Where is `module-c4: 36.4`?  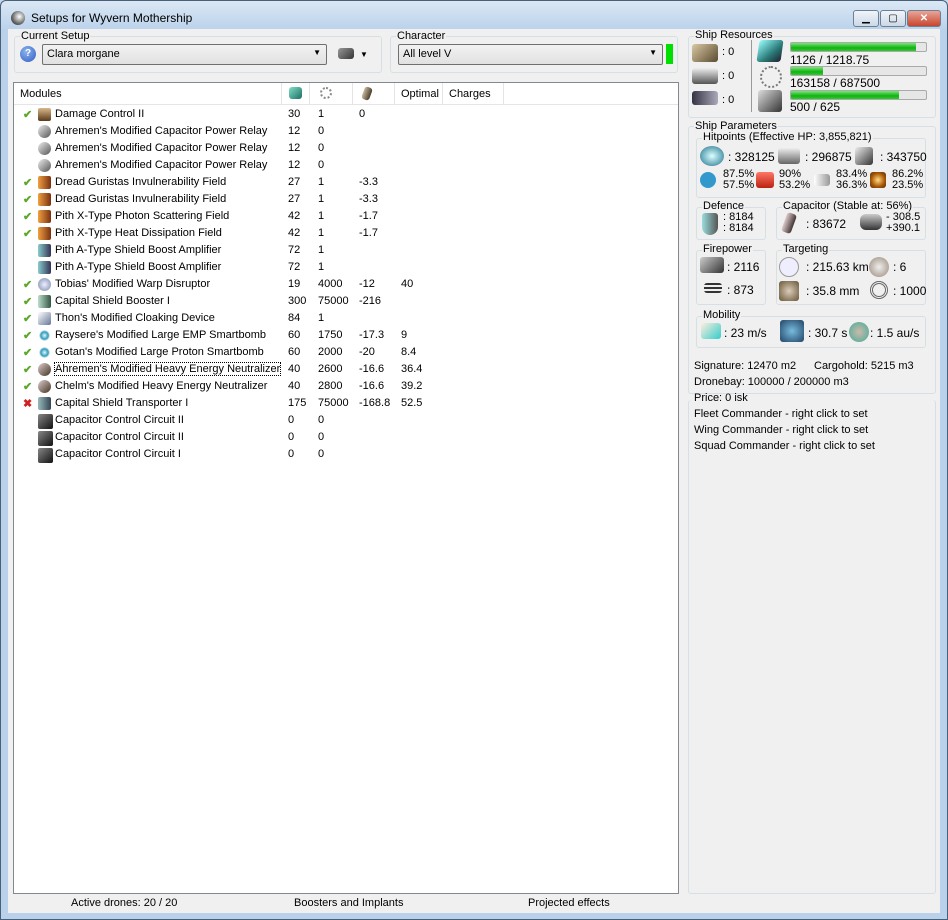 module-c4: 36.4 is located at coordinates (412, 369).